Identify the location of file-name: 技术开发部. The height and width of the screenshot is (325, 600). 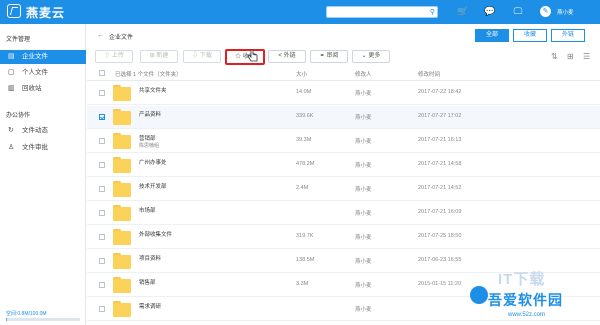
(153, 186).